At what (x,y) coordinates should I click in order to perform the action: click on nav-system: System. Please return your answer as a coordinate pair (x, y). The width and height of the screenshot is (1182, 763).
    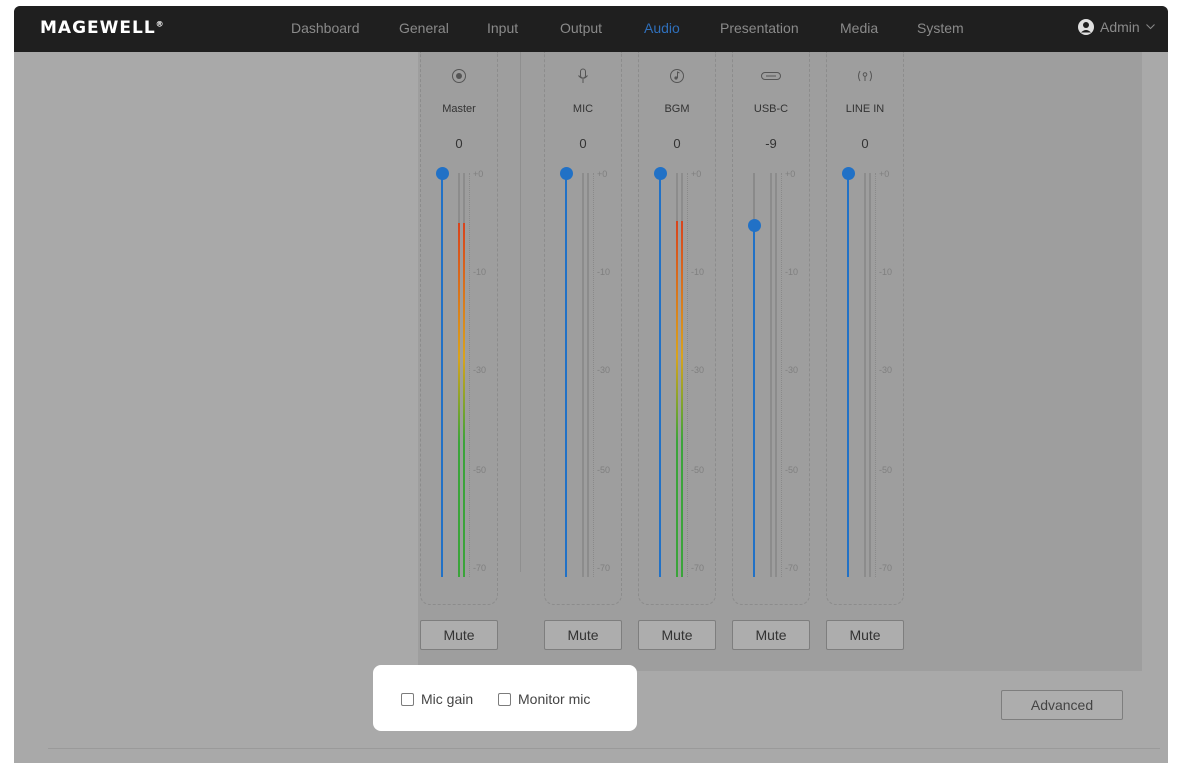
    Looking at the image, I should click on (940, 28).